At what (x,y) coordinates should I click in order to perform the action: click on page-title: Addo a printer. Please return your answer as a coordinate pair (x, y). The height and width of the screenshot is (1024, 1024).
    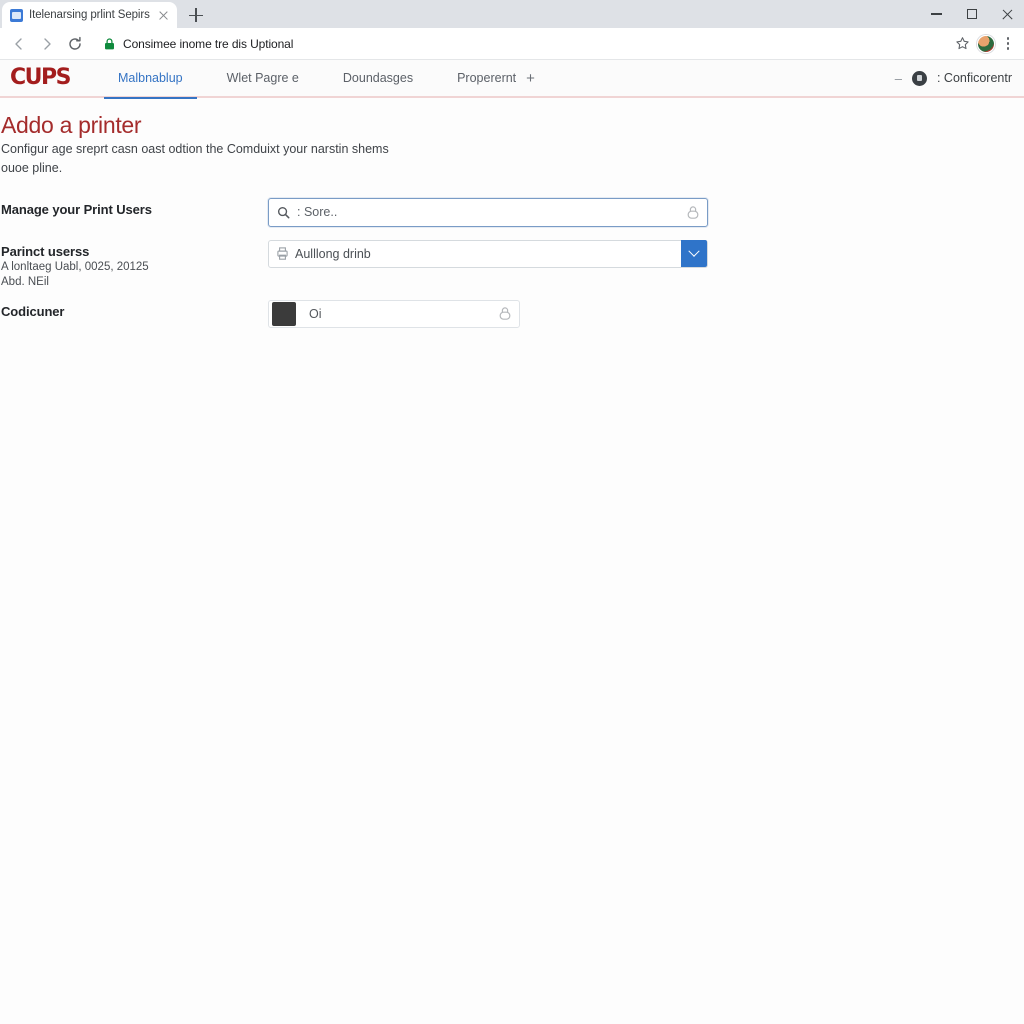
    Looking at the image, I should click on (71, 125).